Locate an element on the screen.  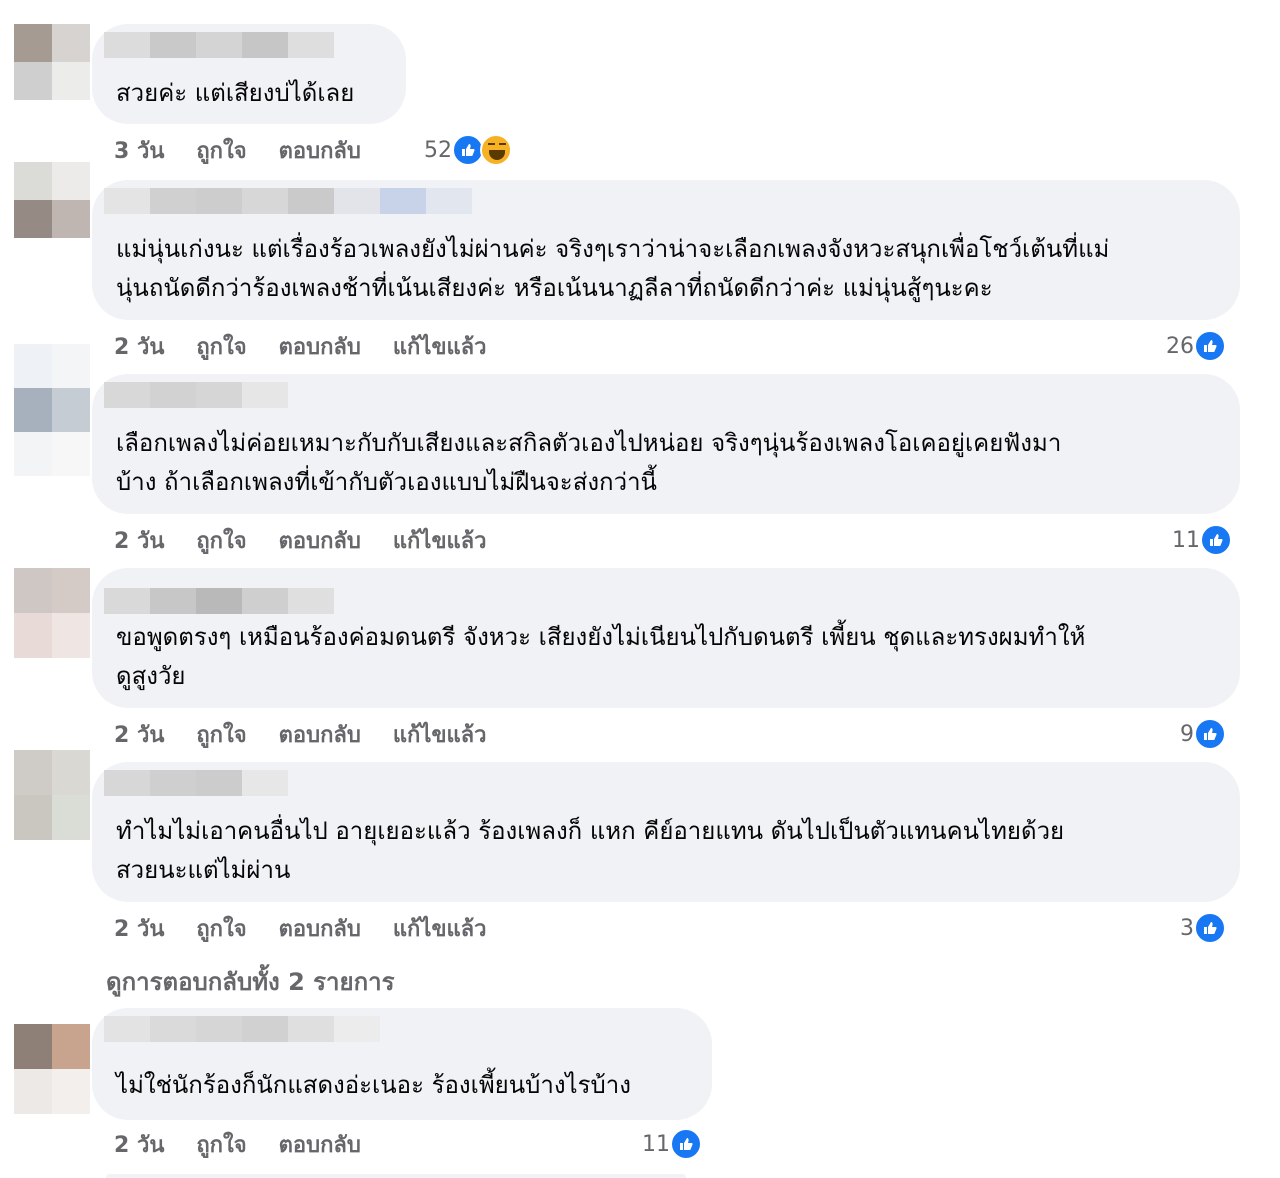
next-comment-edge is located at coordinates (396, 1176).